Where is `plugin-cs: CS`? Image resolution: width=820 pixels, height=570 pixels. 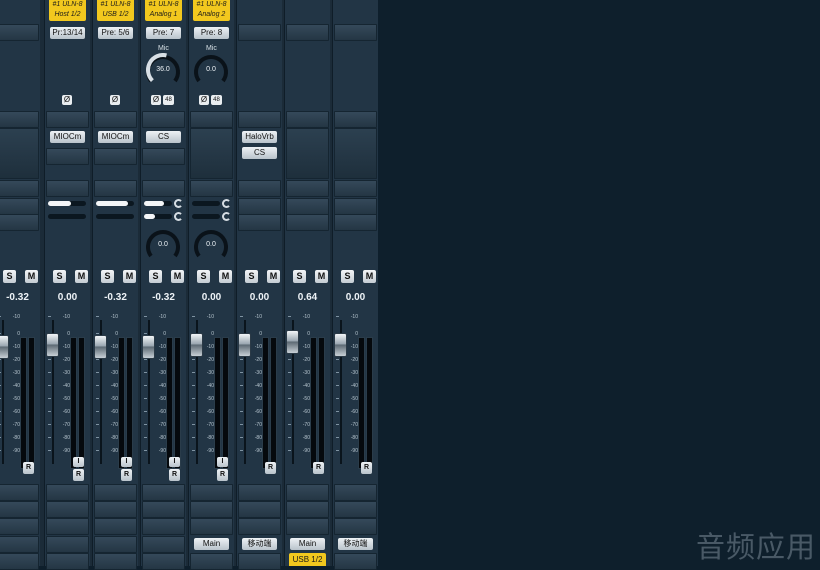
plugin-cs: CS is located at coordinates (259, 153).